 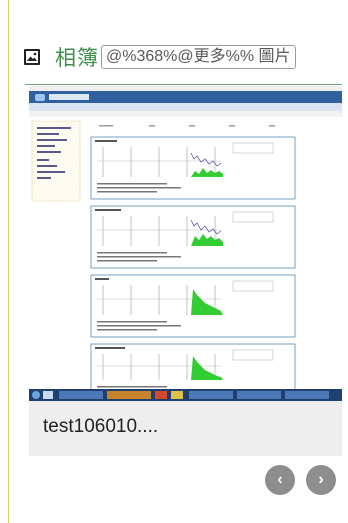 I want to click on album-title: 相簿, so click(x=77, y=57).